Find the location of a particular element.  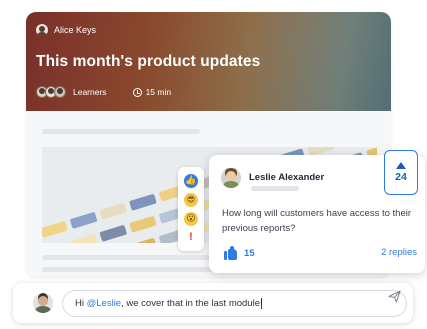

course-meta: Learners 15 min is located at coordinates (103, 92).